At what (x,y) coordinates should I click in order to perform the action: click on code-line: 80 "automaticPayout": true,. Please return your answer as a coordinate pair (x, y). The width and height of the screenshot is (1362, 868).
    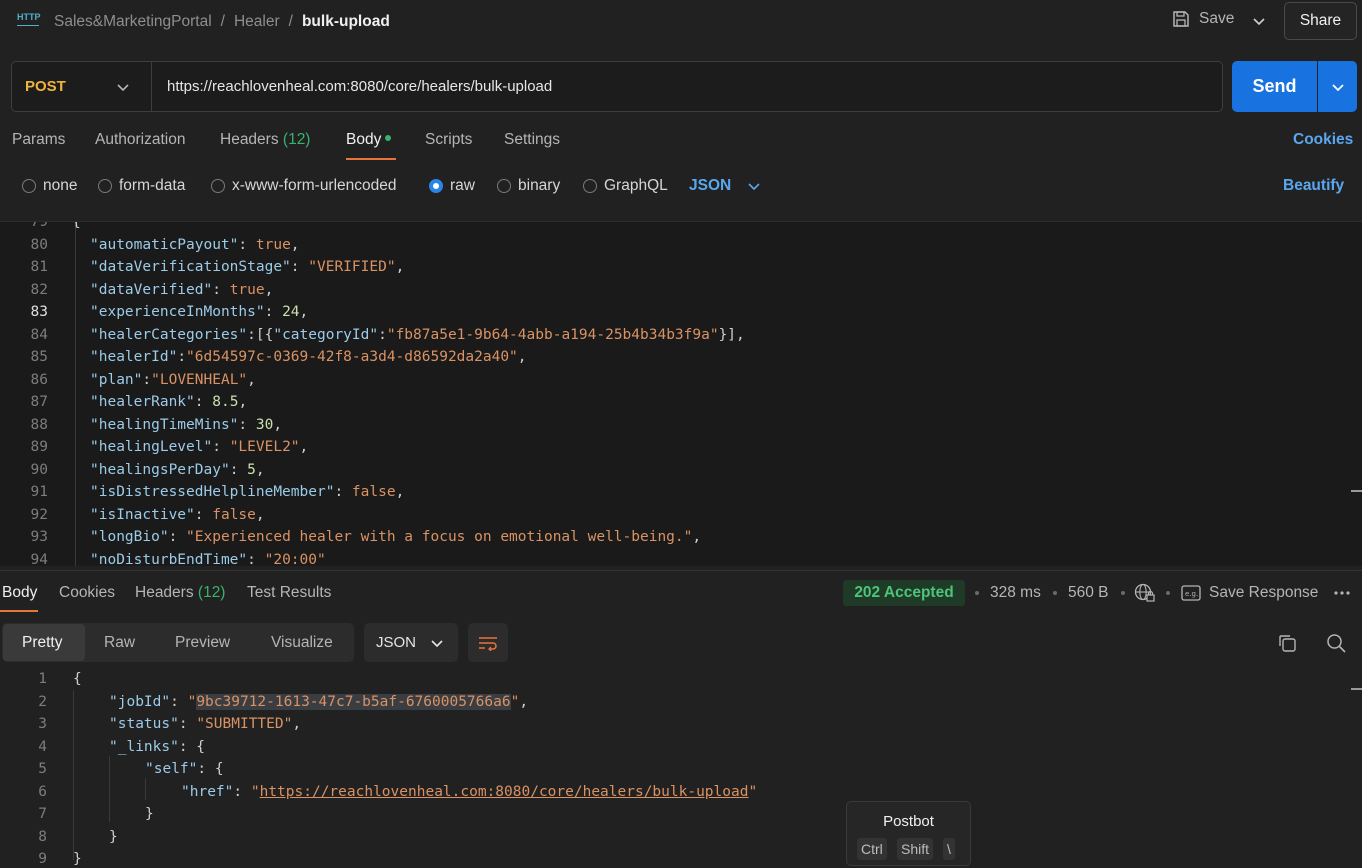
    Looking at the image, I should click on (681, 245).